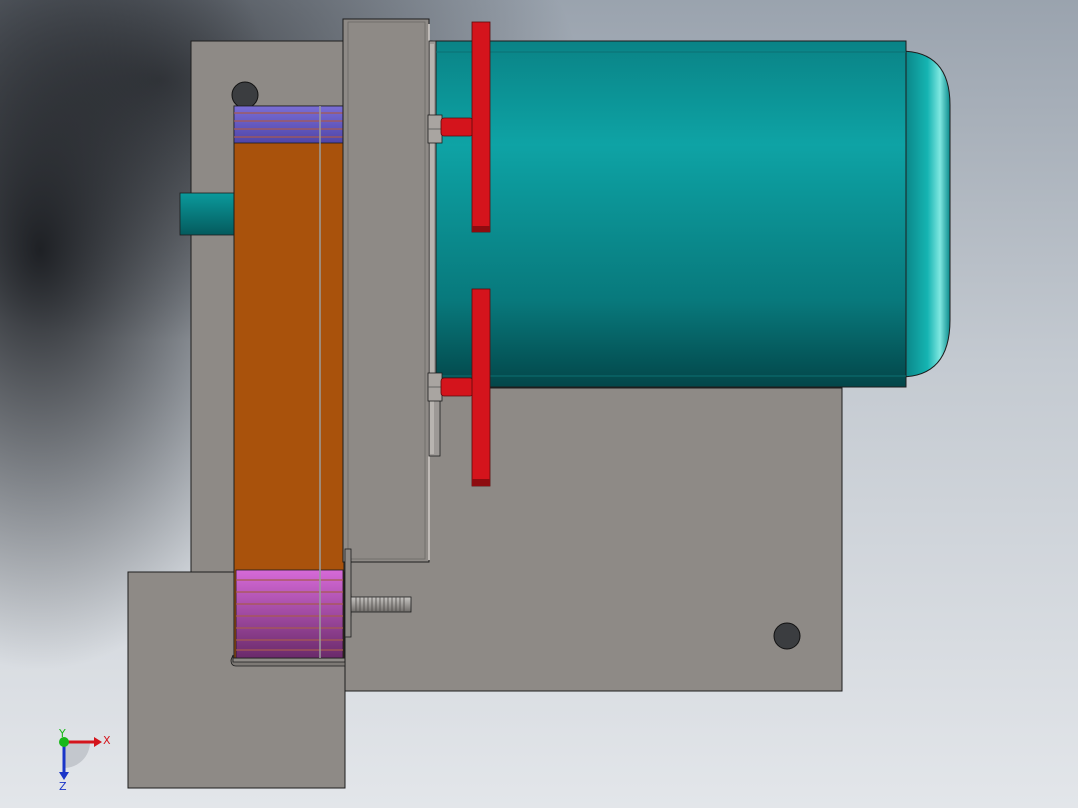 This screenshot has height=808, width=1078. I want to click on orientation-triad: X Y Z, so click(85, 763).